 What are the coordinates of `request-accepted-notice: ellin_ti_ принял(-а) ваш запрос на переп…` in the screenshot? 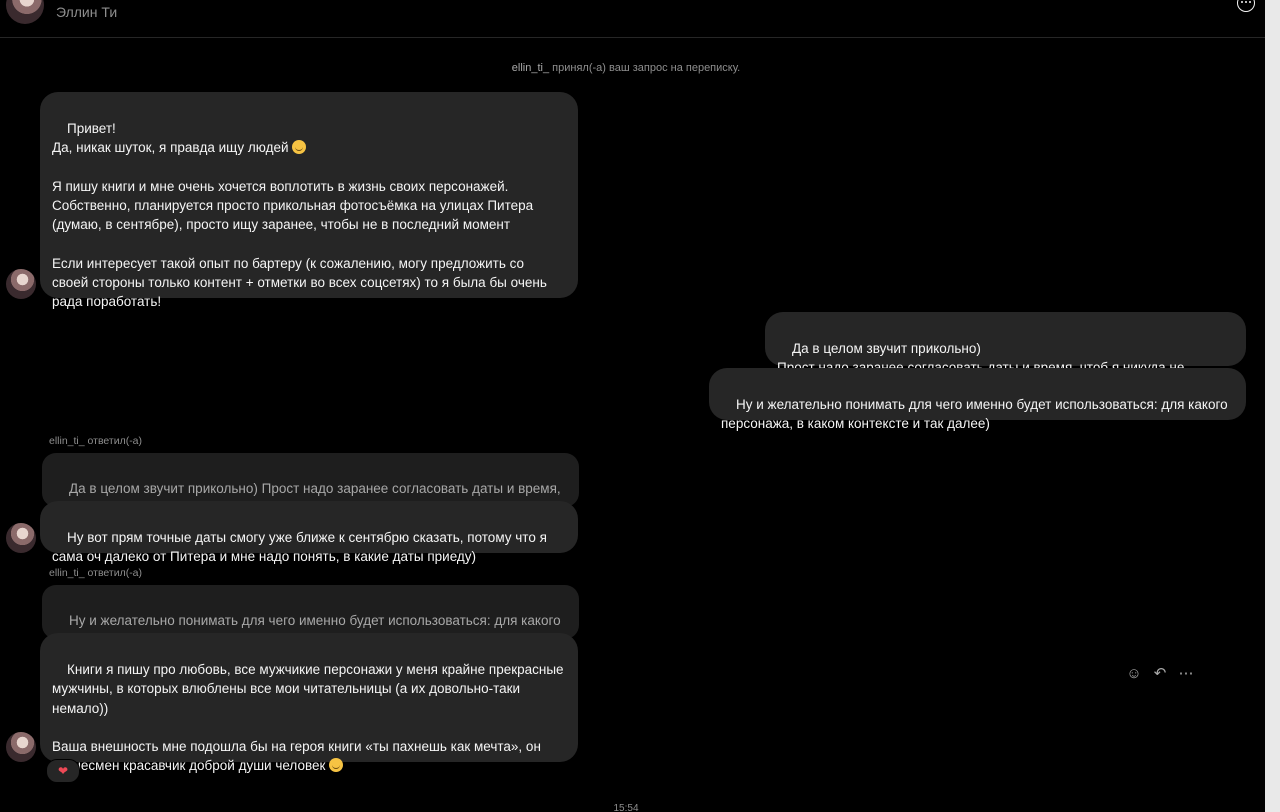 It's located at (626, 68).